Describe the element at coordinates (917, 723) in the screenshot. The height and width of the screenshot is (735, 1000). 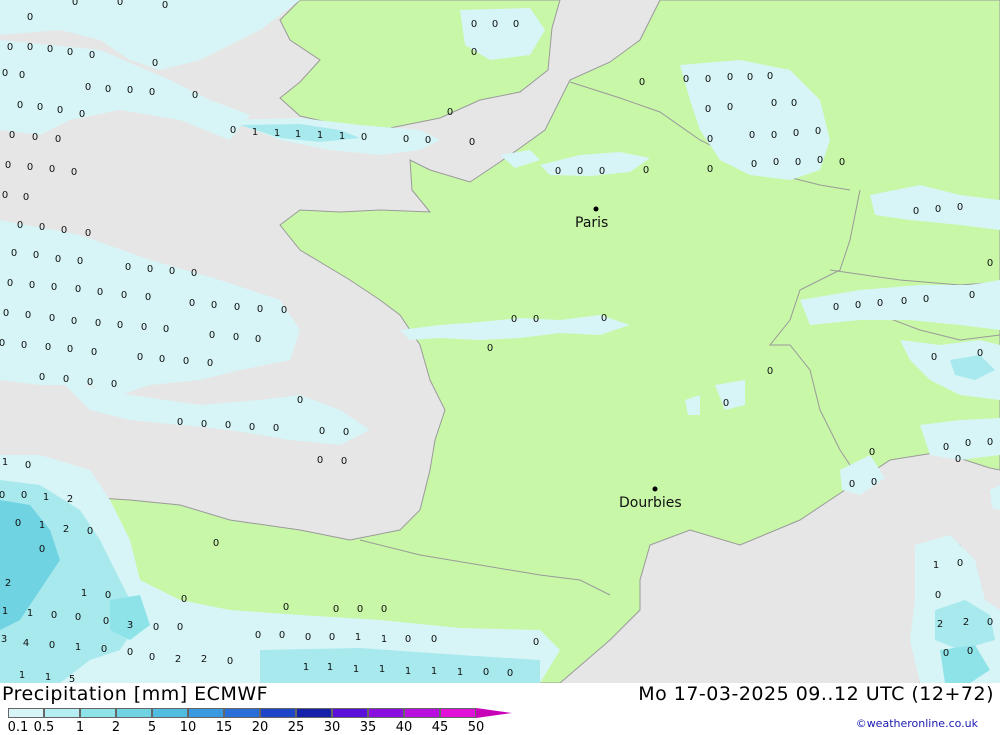
I see `credit-link: ©weatheronline.co.uk` at that location.